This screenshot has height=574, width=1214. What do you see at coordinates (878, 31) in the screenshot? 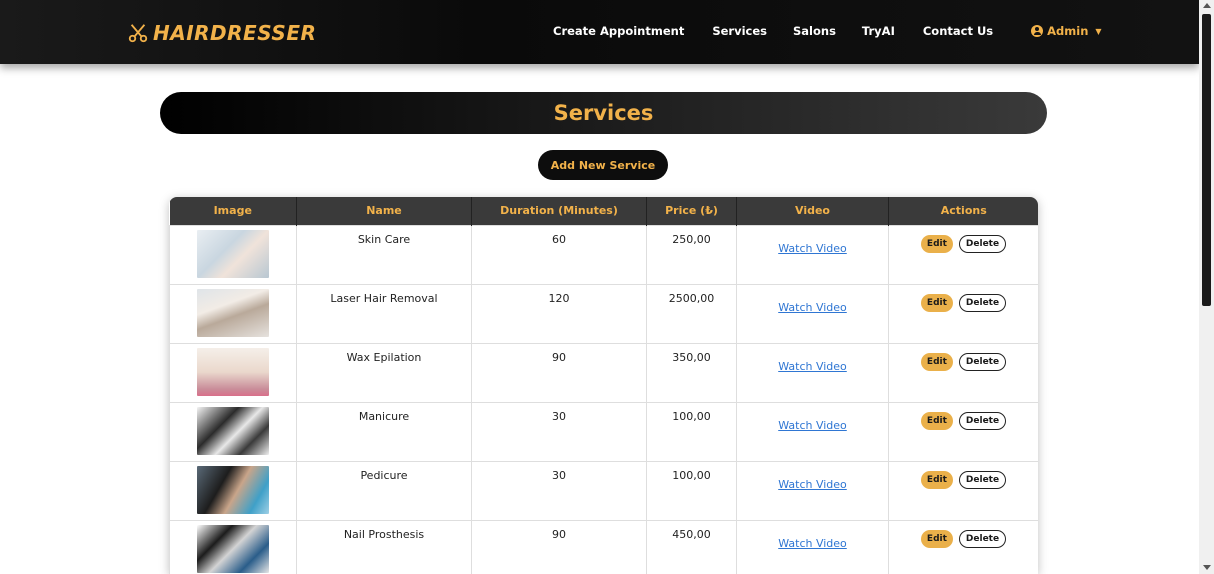
I see `nav-tryai: TryAI` at bounding box center [878, 31].